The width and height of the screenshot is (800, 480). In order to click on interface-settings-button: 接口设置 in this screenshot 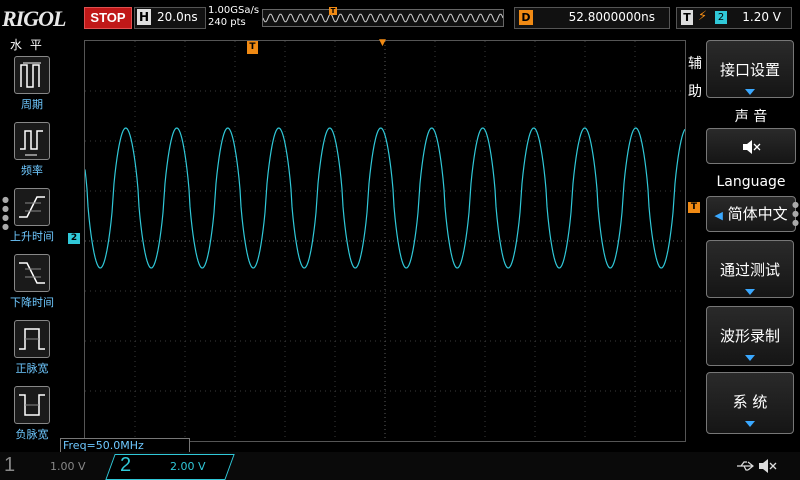, I will do `click(750, 69)`.